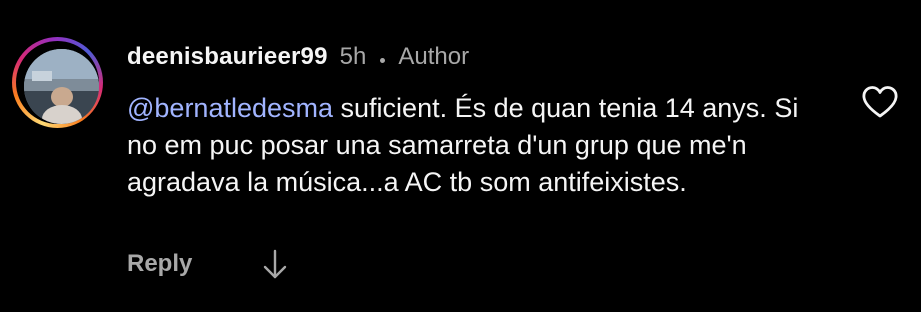  I want to click on avatar, so click(61, 86).